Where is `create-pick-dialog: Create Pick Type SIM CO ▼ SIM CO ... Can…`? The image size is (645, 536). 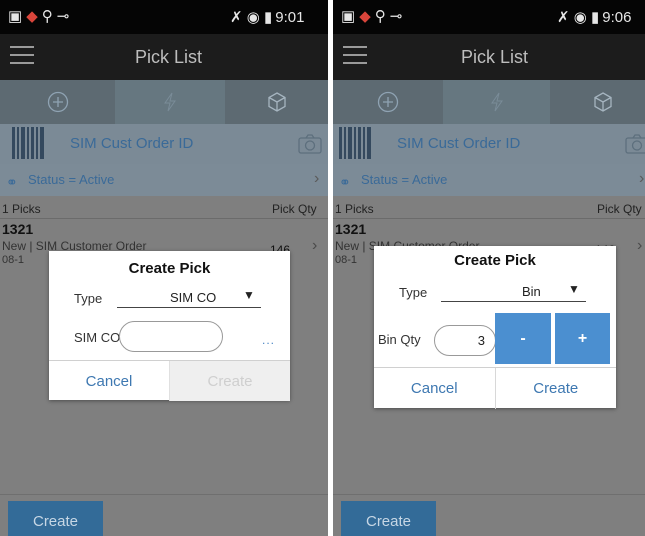
create-pick-dialog: Create Pick Type SIM CO ▼ SIM CO ... Can… is located at coordinates (169, 326).